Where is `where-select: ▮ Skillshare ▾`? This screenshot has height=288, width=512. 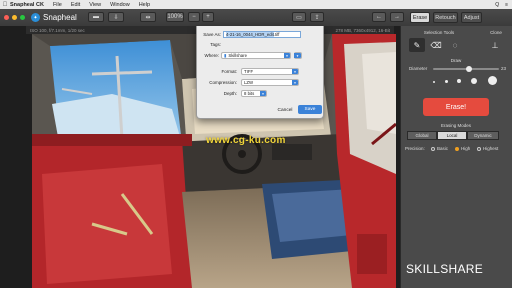
where-select: ▮ Skillshare ▾ is located at coordinates (256, 55).